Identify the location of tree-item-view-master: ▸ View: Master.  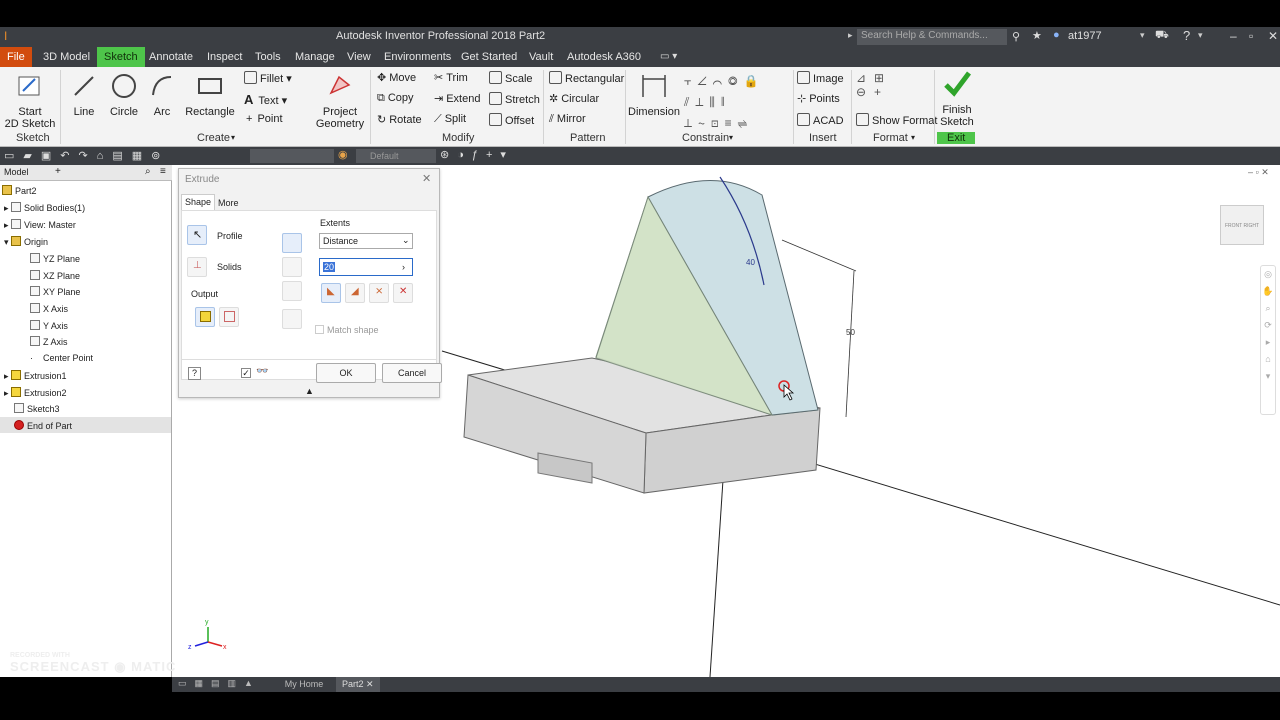
(40, 225).